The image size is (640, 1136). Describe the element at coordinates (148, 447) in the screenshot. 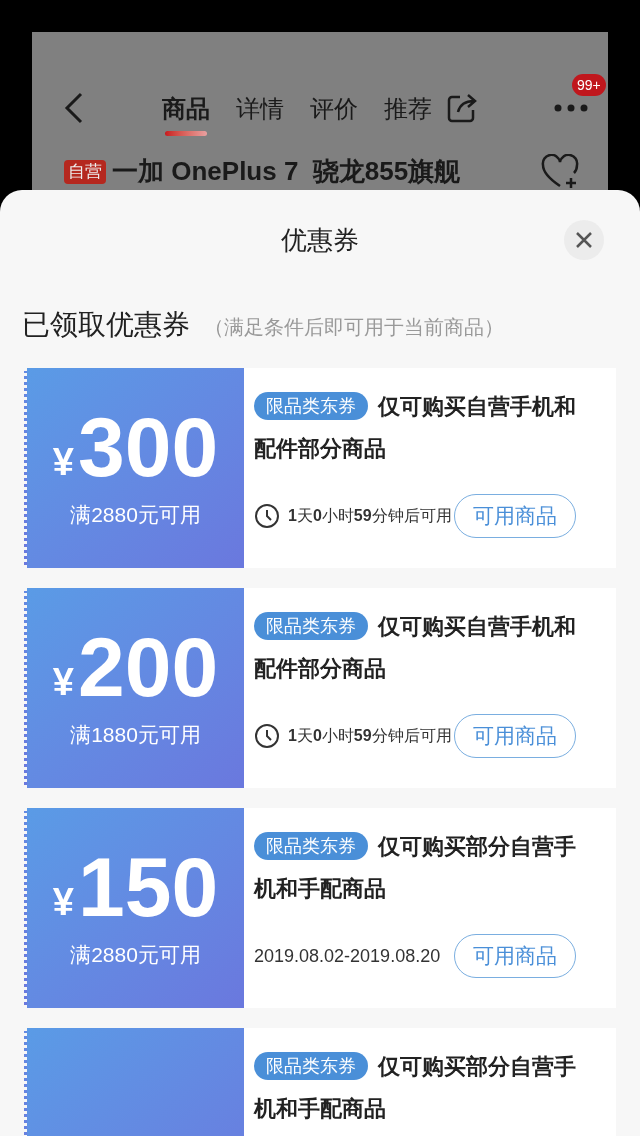

I see `coupon-amount: 300` at that location.